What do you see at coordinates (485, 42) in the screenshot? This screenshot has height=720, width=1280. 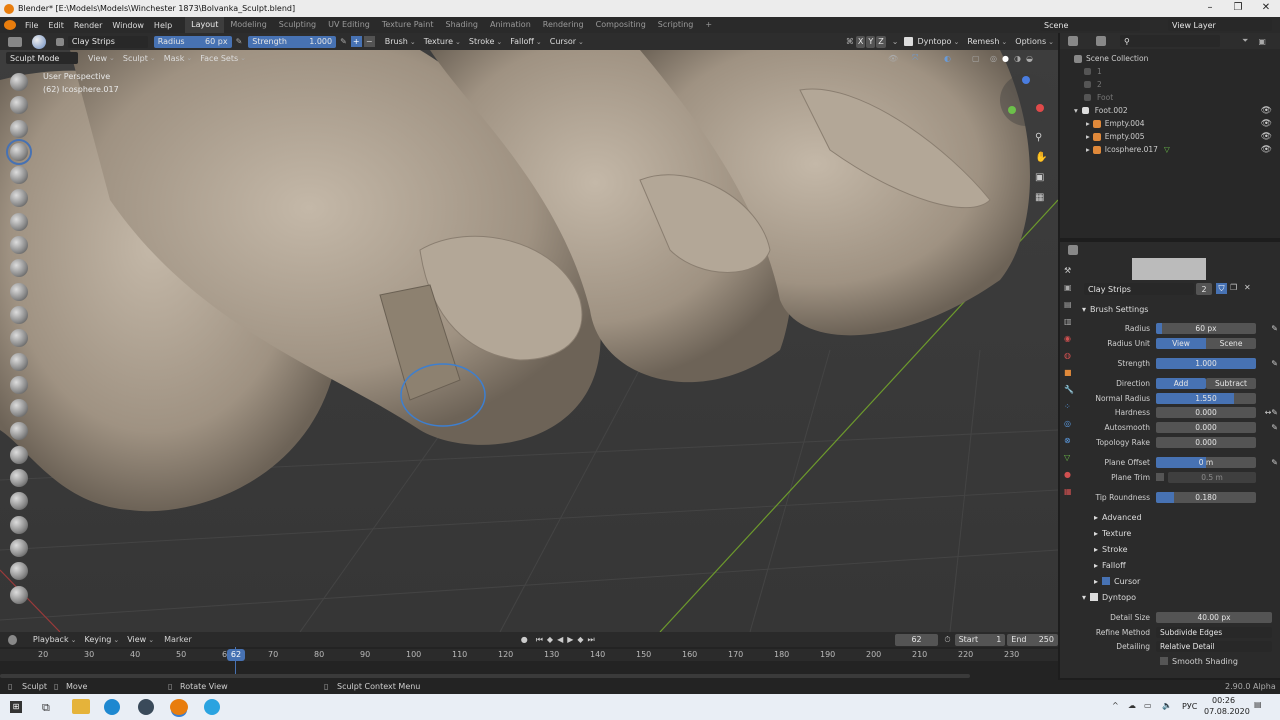 I see `stroke-menu: Stroke` at bounding box center [485, 42].